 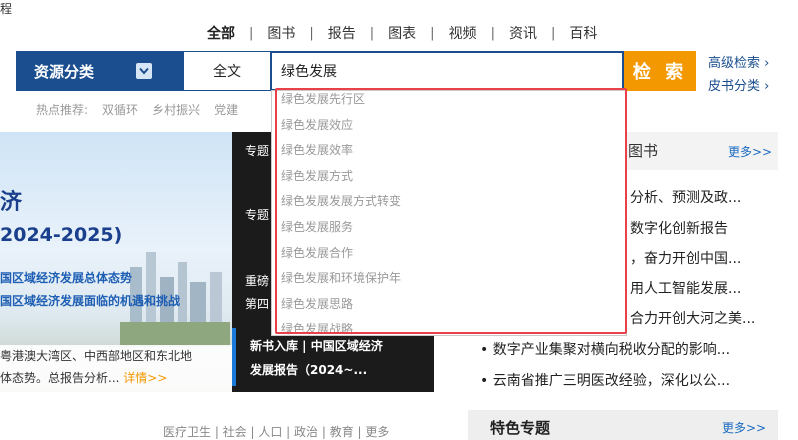 I want to click on hot-tag: 党建, so click(x=226, y=109).